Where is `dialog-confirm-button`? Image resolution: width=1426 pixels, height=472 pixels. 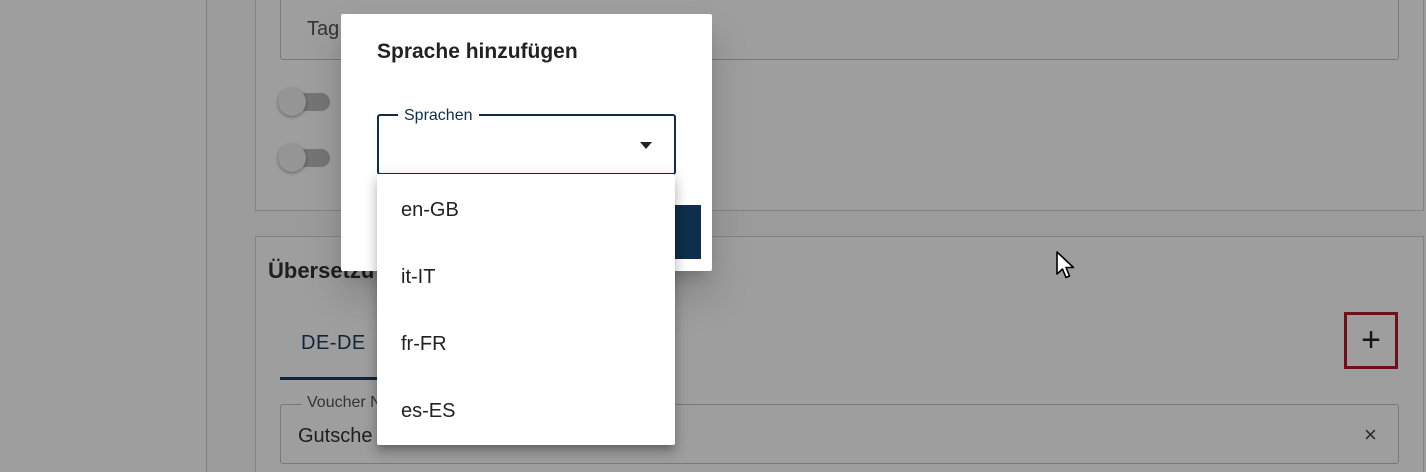 dialog-confirm-button is located at coordinates (688, 232).